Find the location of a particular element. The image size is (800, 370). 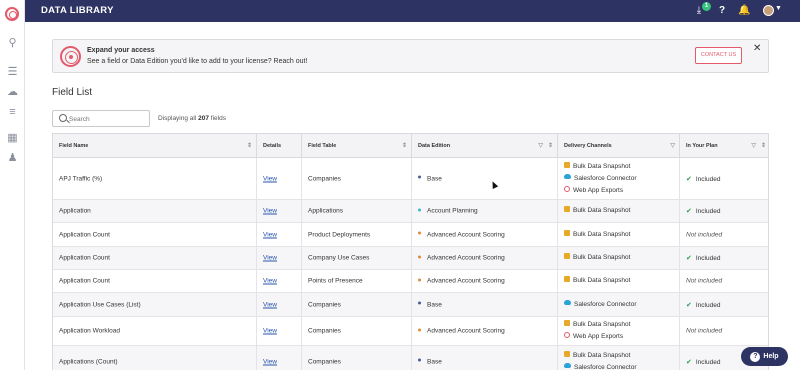

cell-field-name: Application is located at coordinates (155, 211).